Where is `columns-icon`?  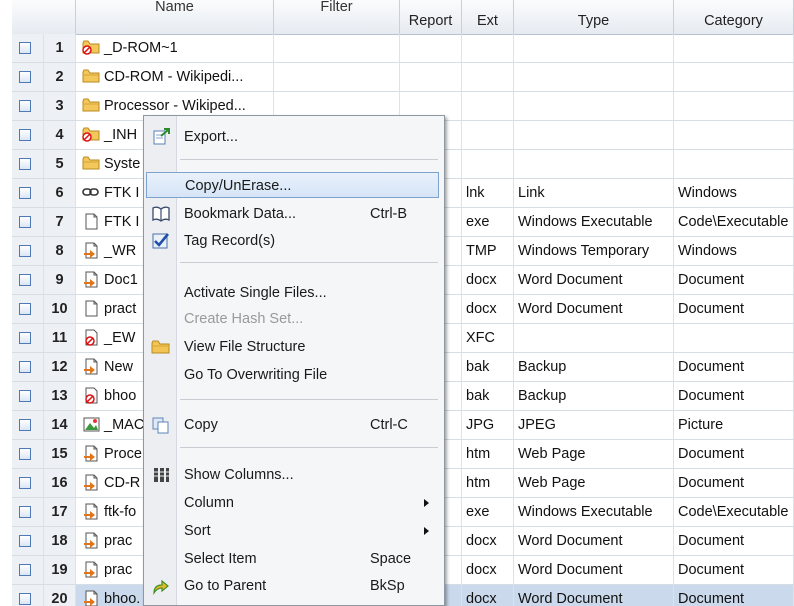
columns-icon is located at coordinates (161, 475).